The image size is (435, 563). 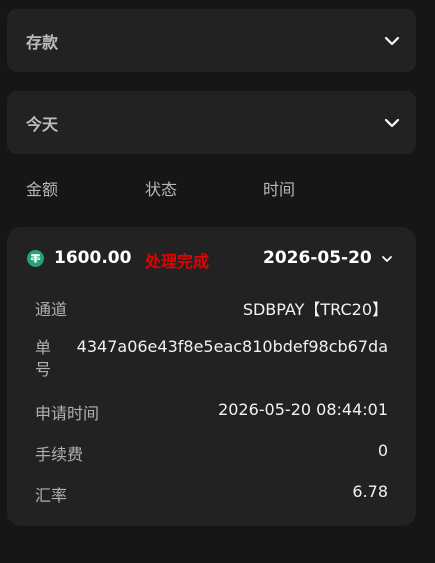 I want to click on channel-value: SDBPAY【TRC20】, so click(x=315, y=309).